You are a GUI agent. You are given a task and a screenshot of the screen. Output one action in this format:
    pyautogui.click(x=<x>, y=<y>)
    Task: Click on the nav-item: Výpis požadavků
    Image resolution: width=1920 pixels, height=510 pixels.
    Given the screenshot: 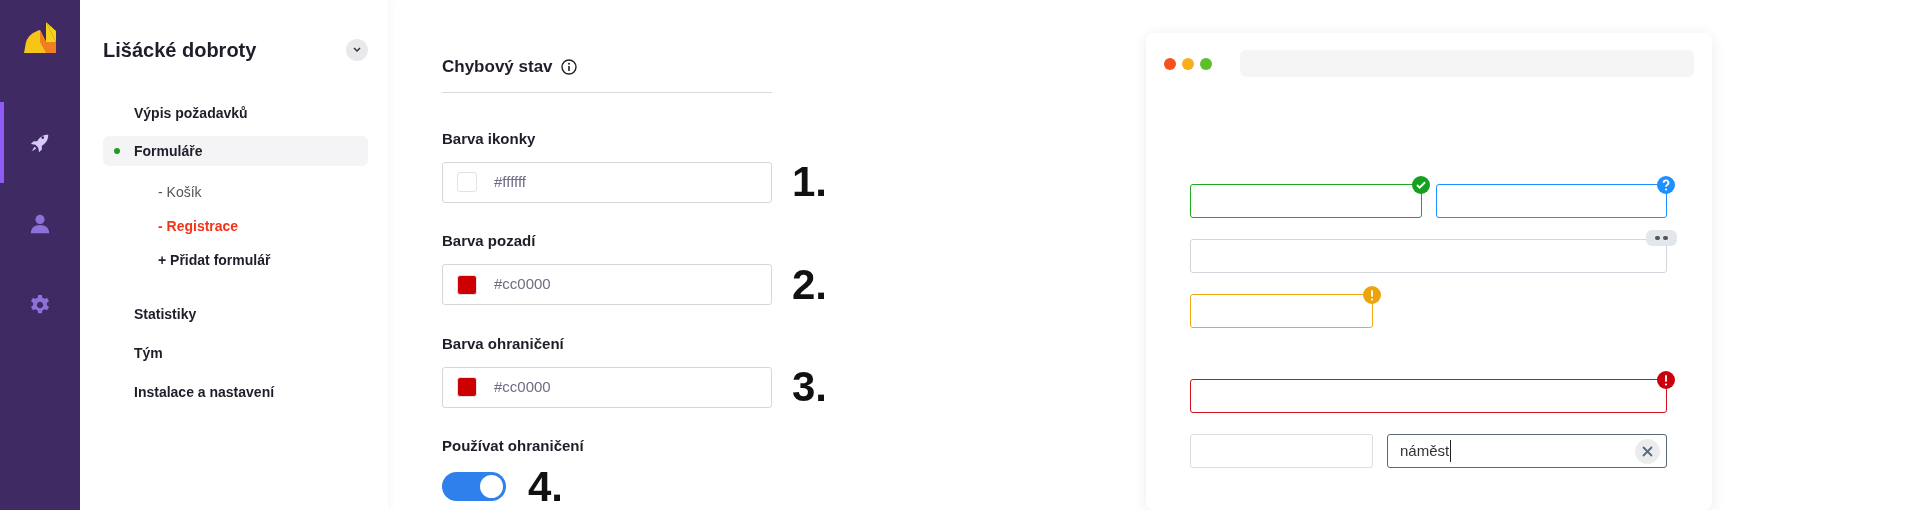 What is the action you would take?
    pyautogui.click(x=235, y=113)
    